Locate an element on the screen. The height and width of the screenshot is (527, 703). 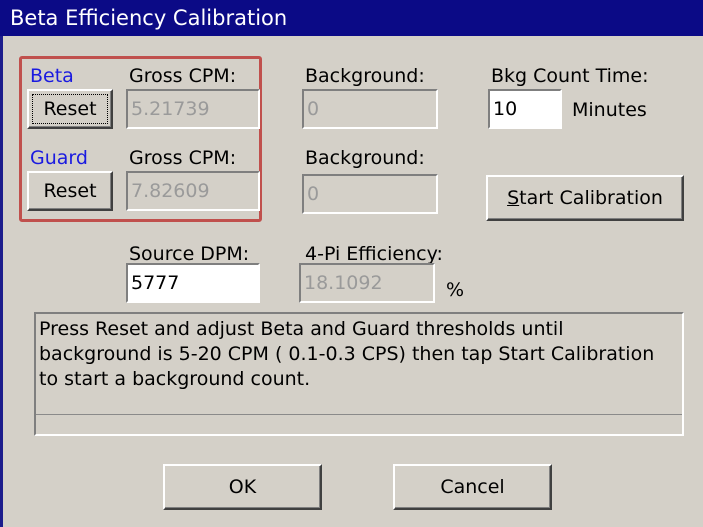
efficiency-field: 18.1092 is located at coordinates (367, 283).